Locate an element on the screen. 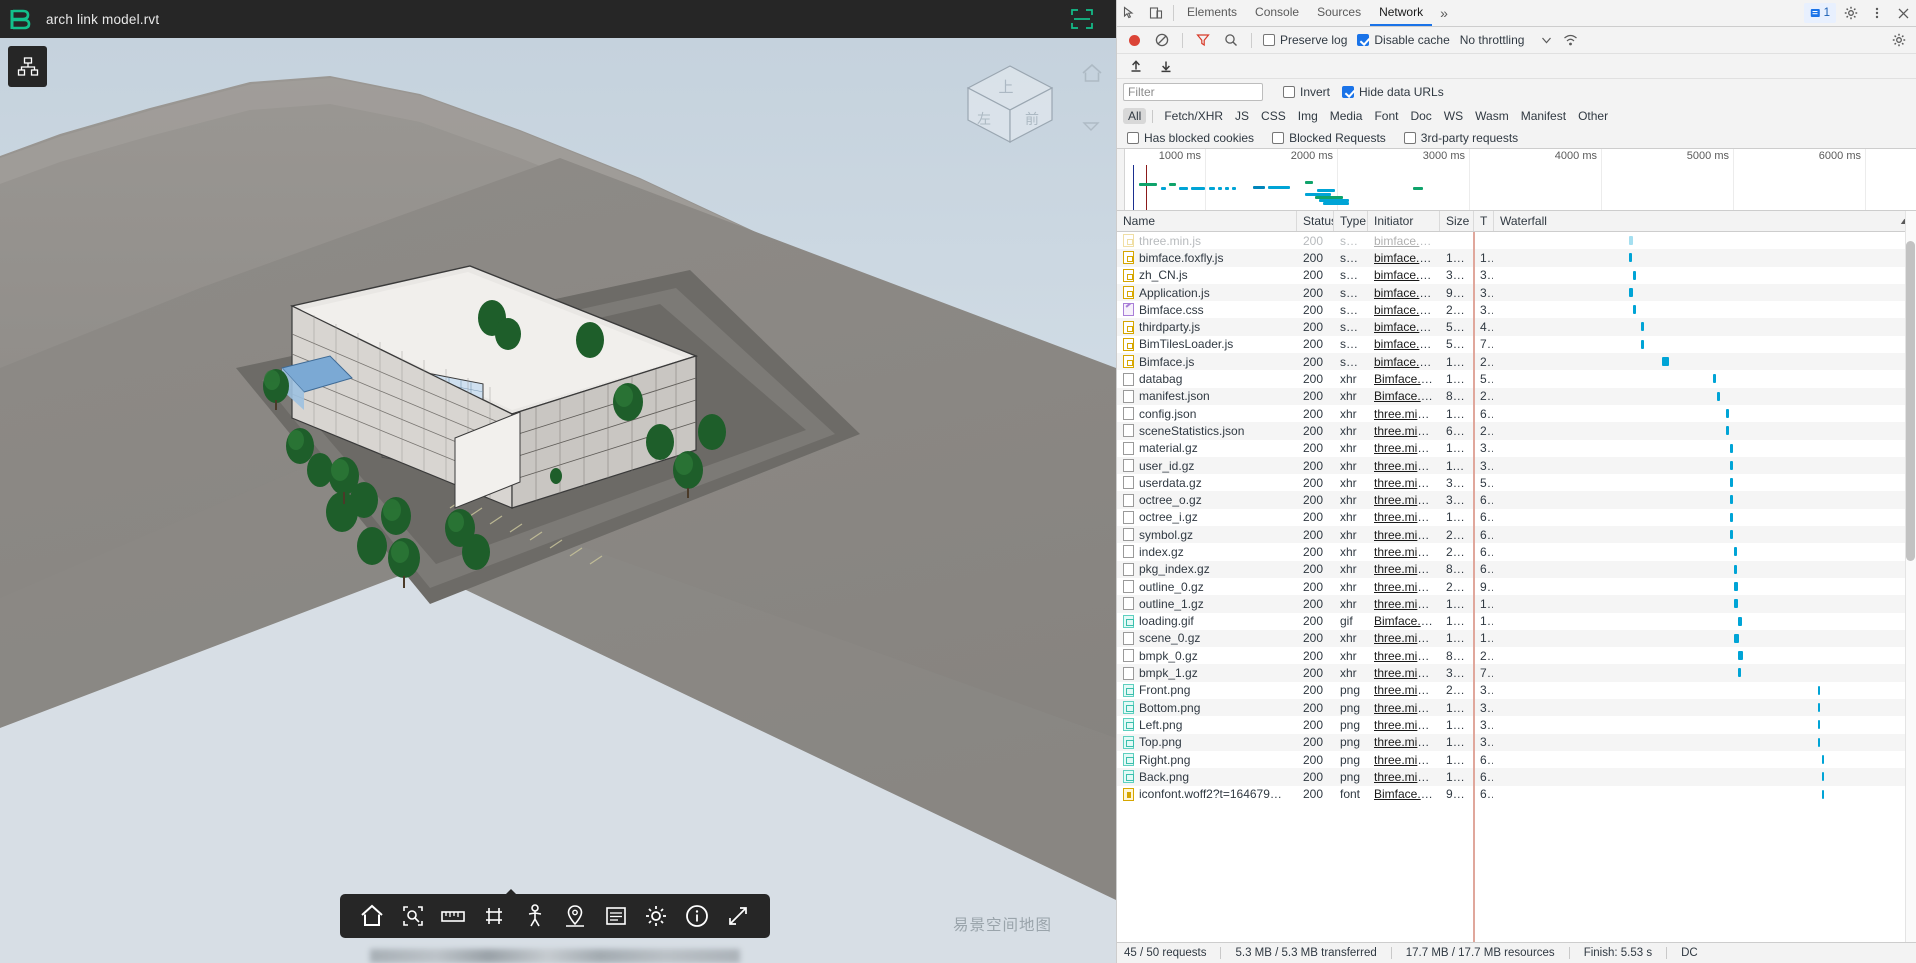 The width and height of the screenshot is (1916, 963). settings-button is located at coordinates (656, 916).